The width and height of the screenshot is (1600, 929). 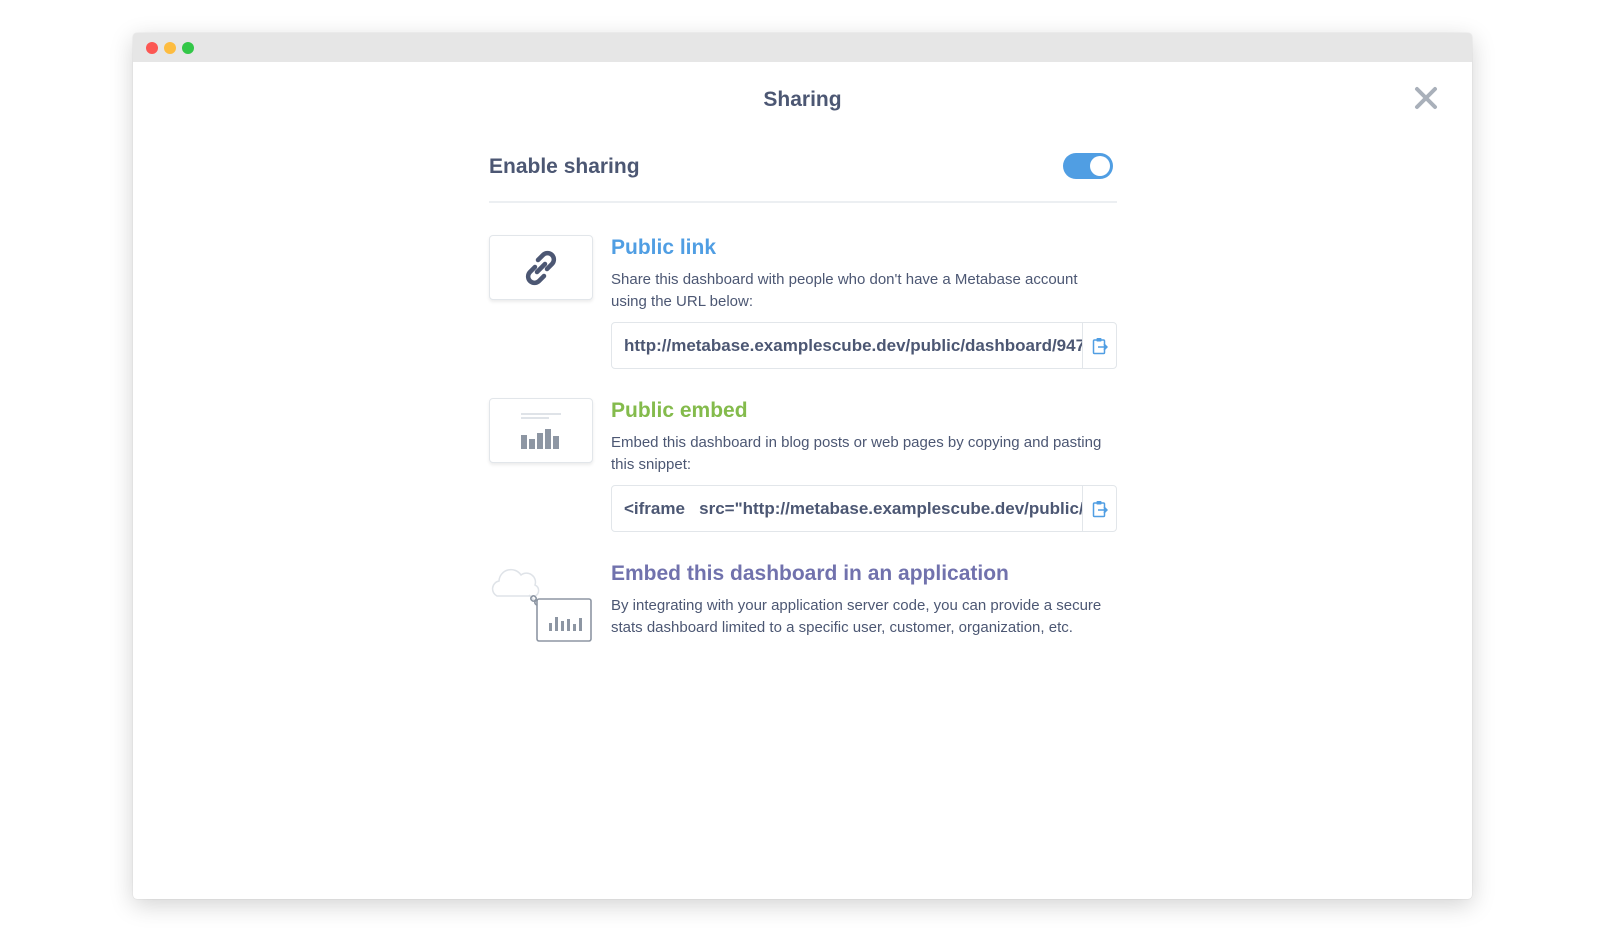 I want to click on public-link-thumbnail, so click(x=541, y=267).